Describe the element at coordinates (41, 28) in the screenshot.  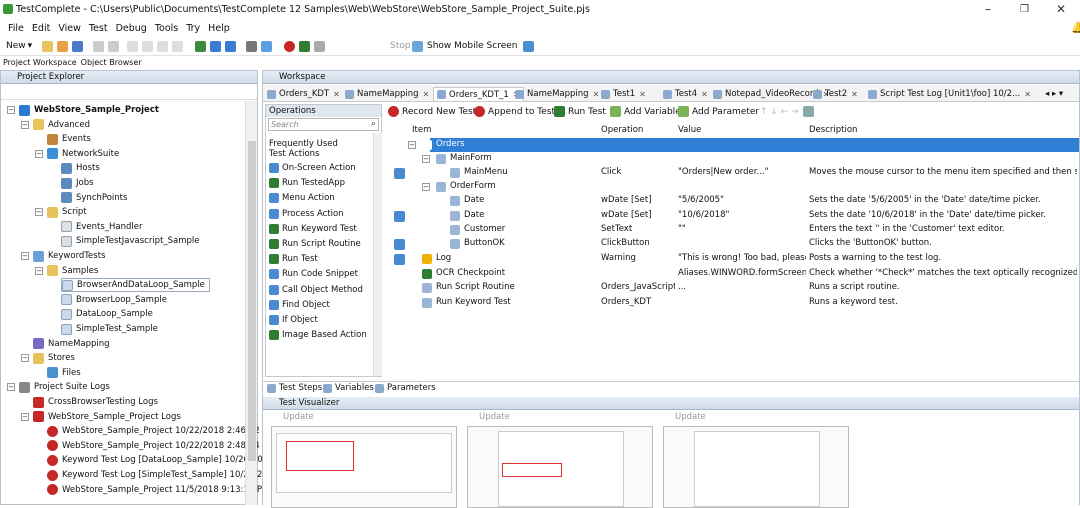
I see `menu-edit: Edit` at that location.